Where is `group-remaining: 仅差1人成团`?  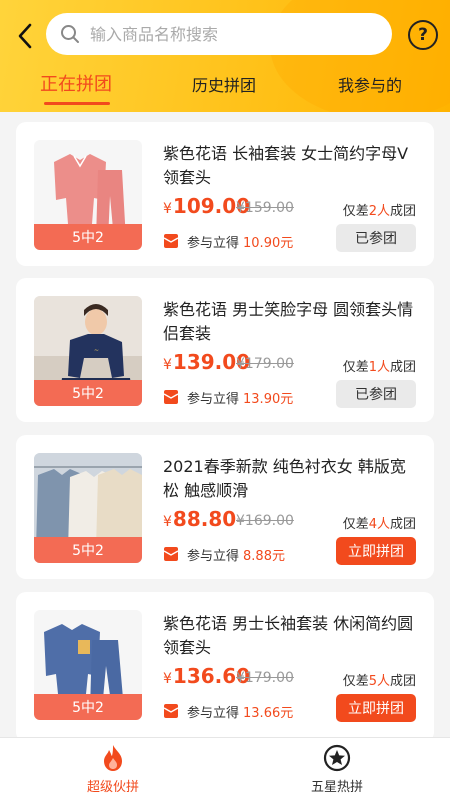
group-remaining: 仅差1人成团 is located at coordinates (379, 367).